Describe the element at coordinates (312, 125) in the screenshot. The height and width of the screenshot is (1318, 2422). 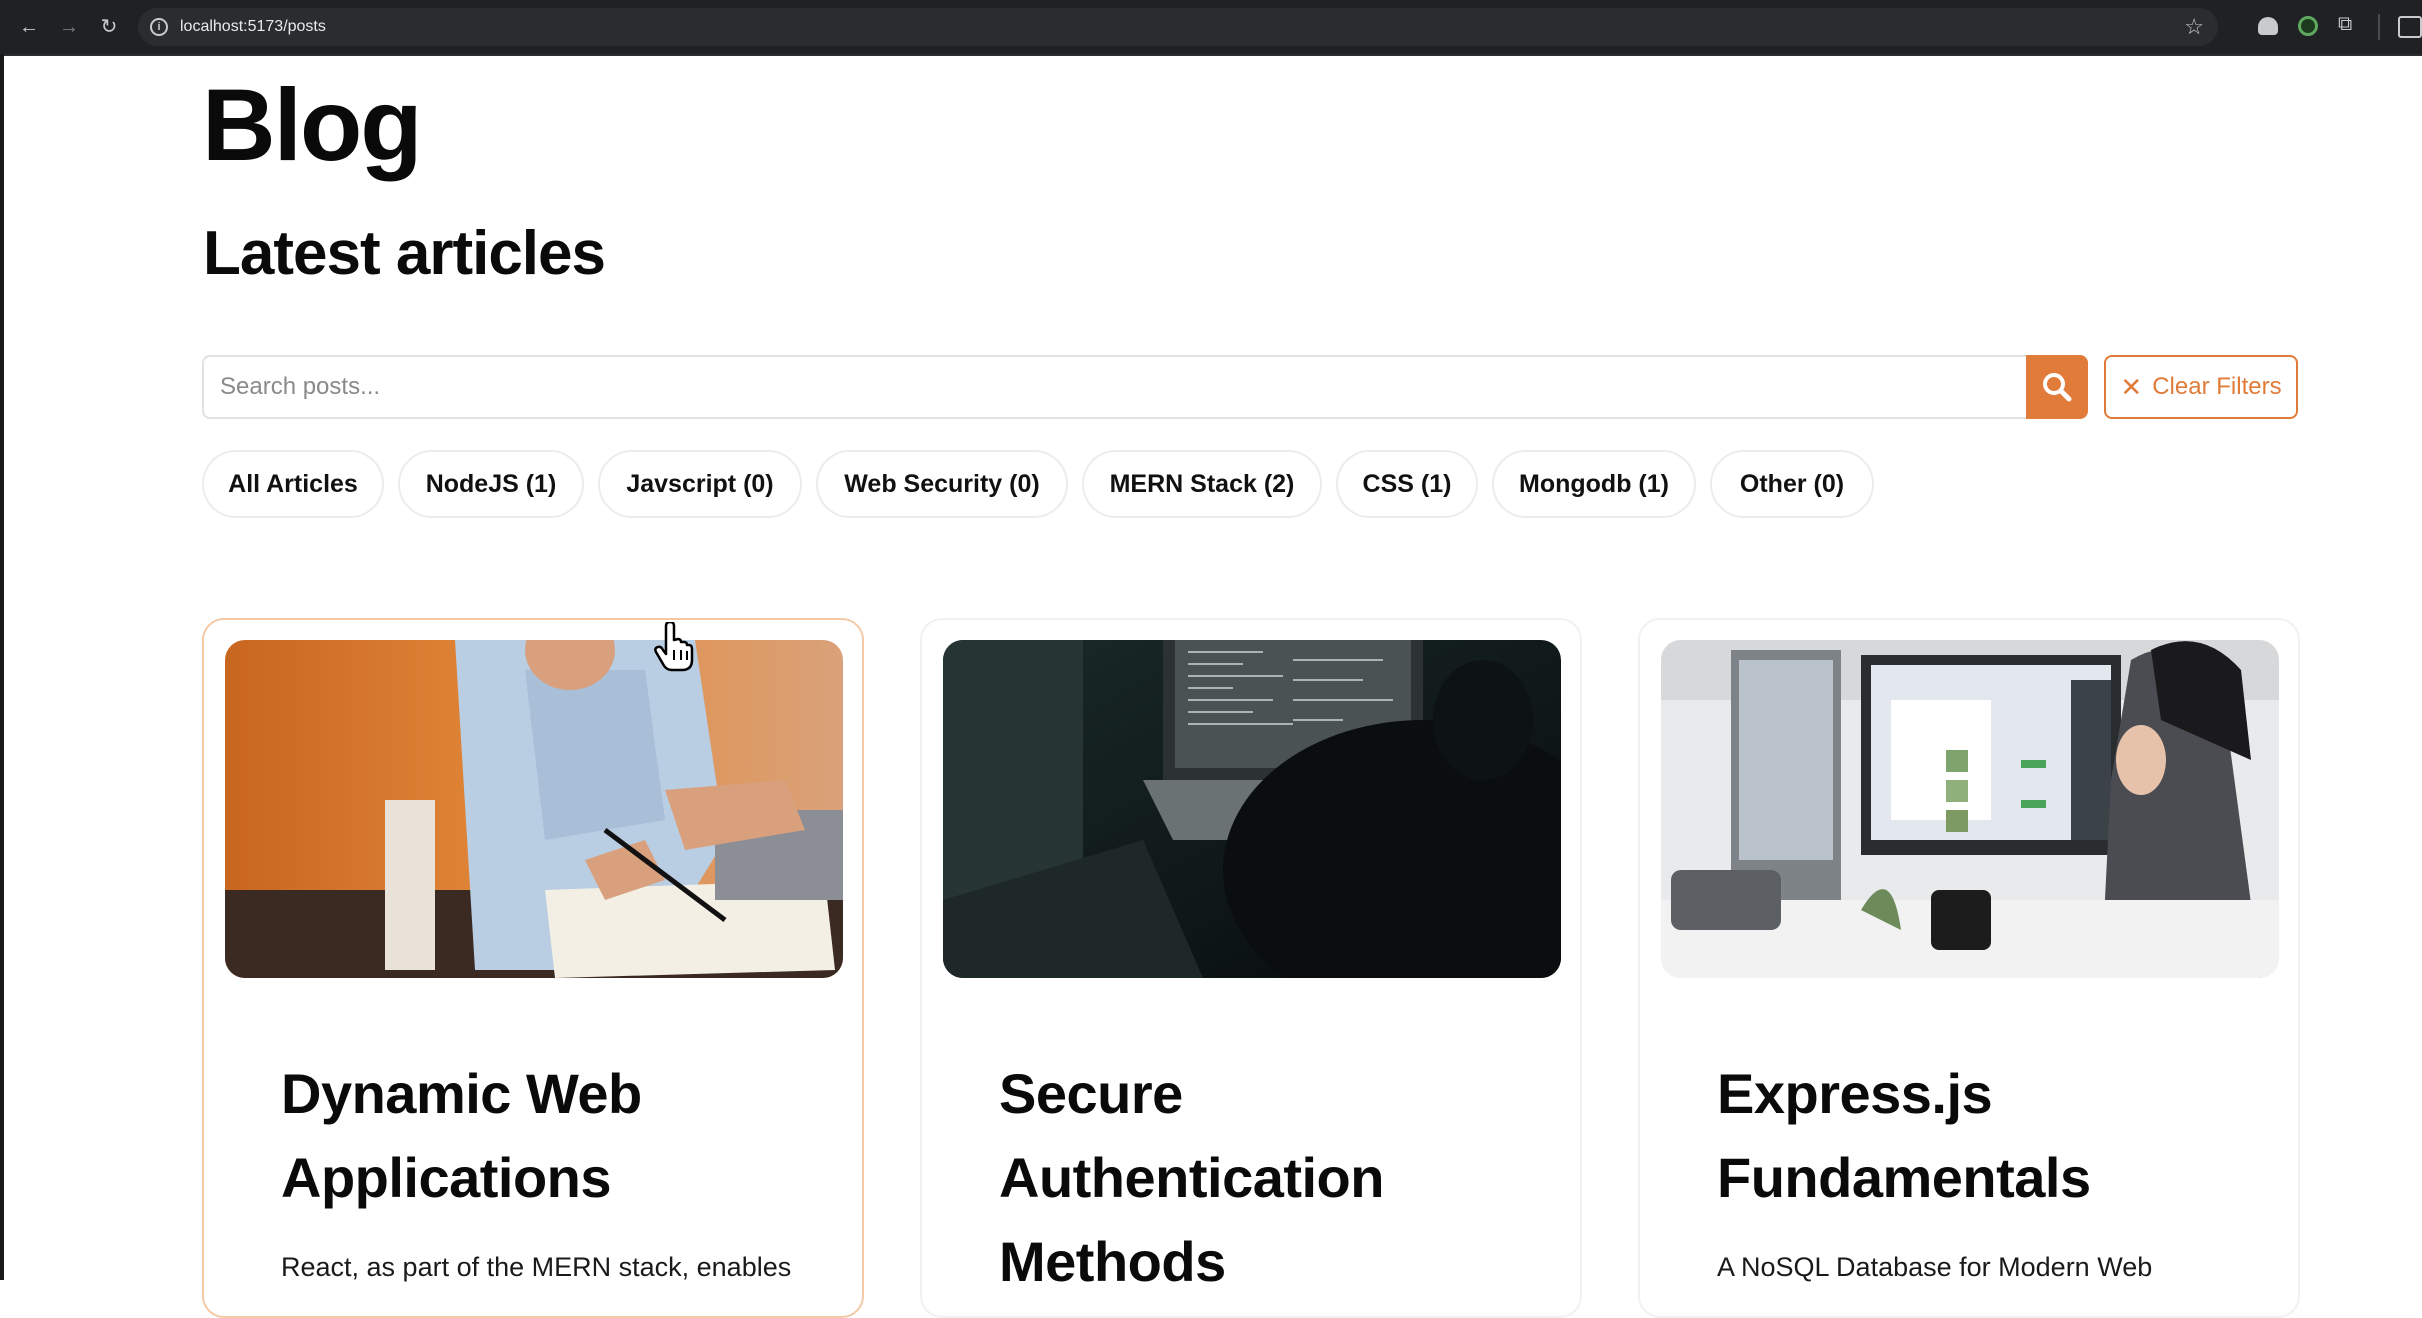
I see `page-title: Blog` at that location.